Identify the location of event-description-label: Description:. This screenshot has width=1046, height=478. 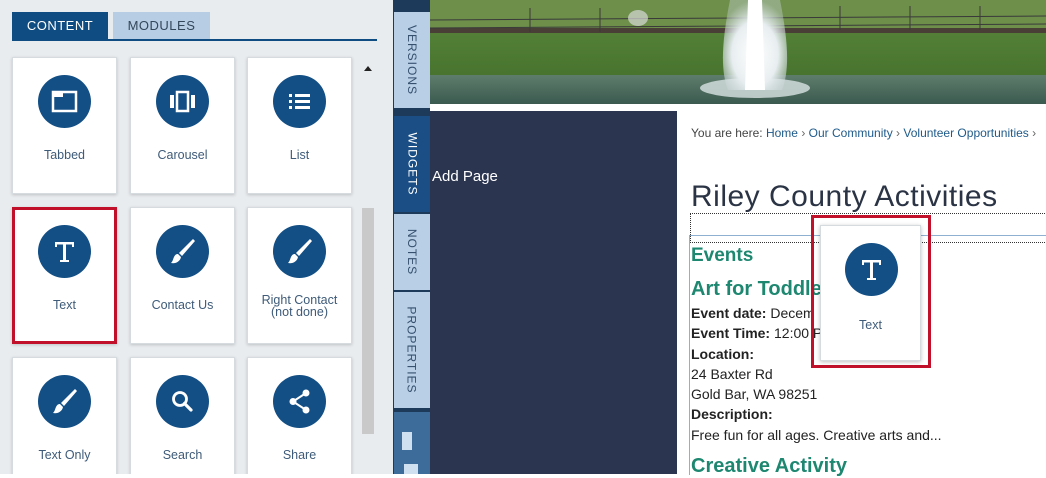
(732, 414).